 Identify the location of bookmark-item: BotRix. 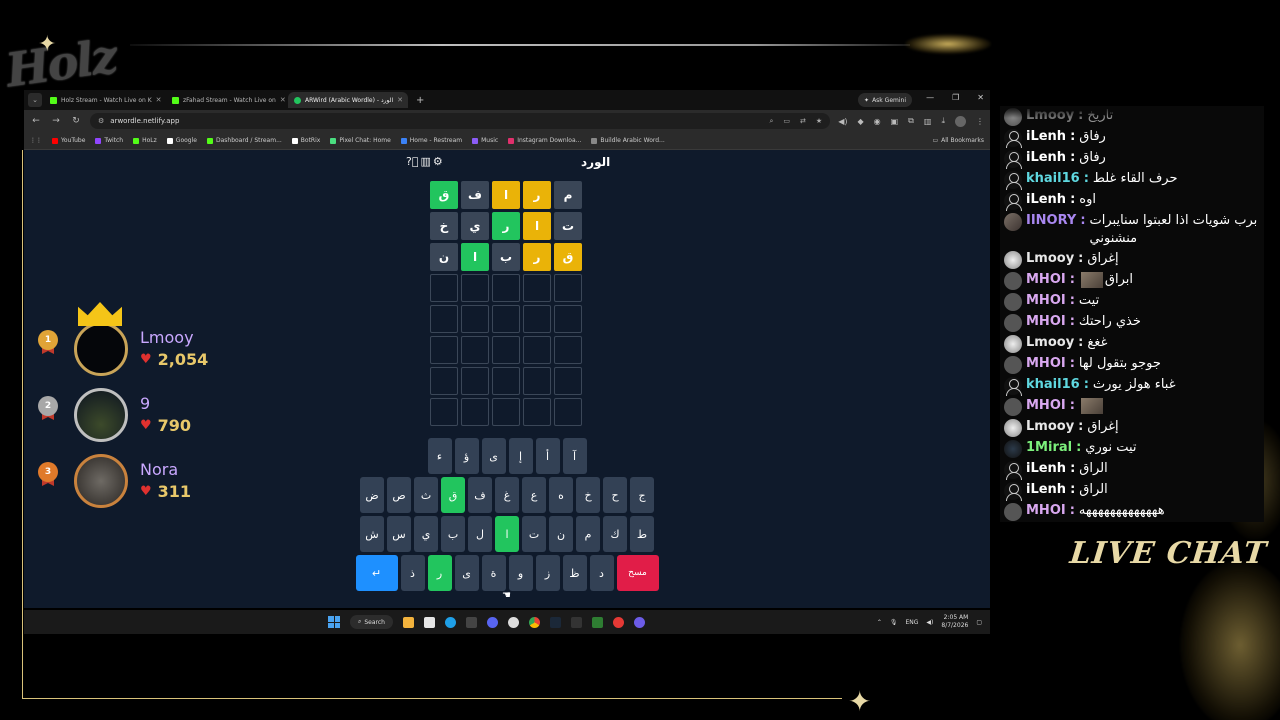
(305, 140).